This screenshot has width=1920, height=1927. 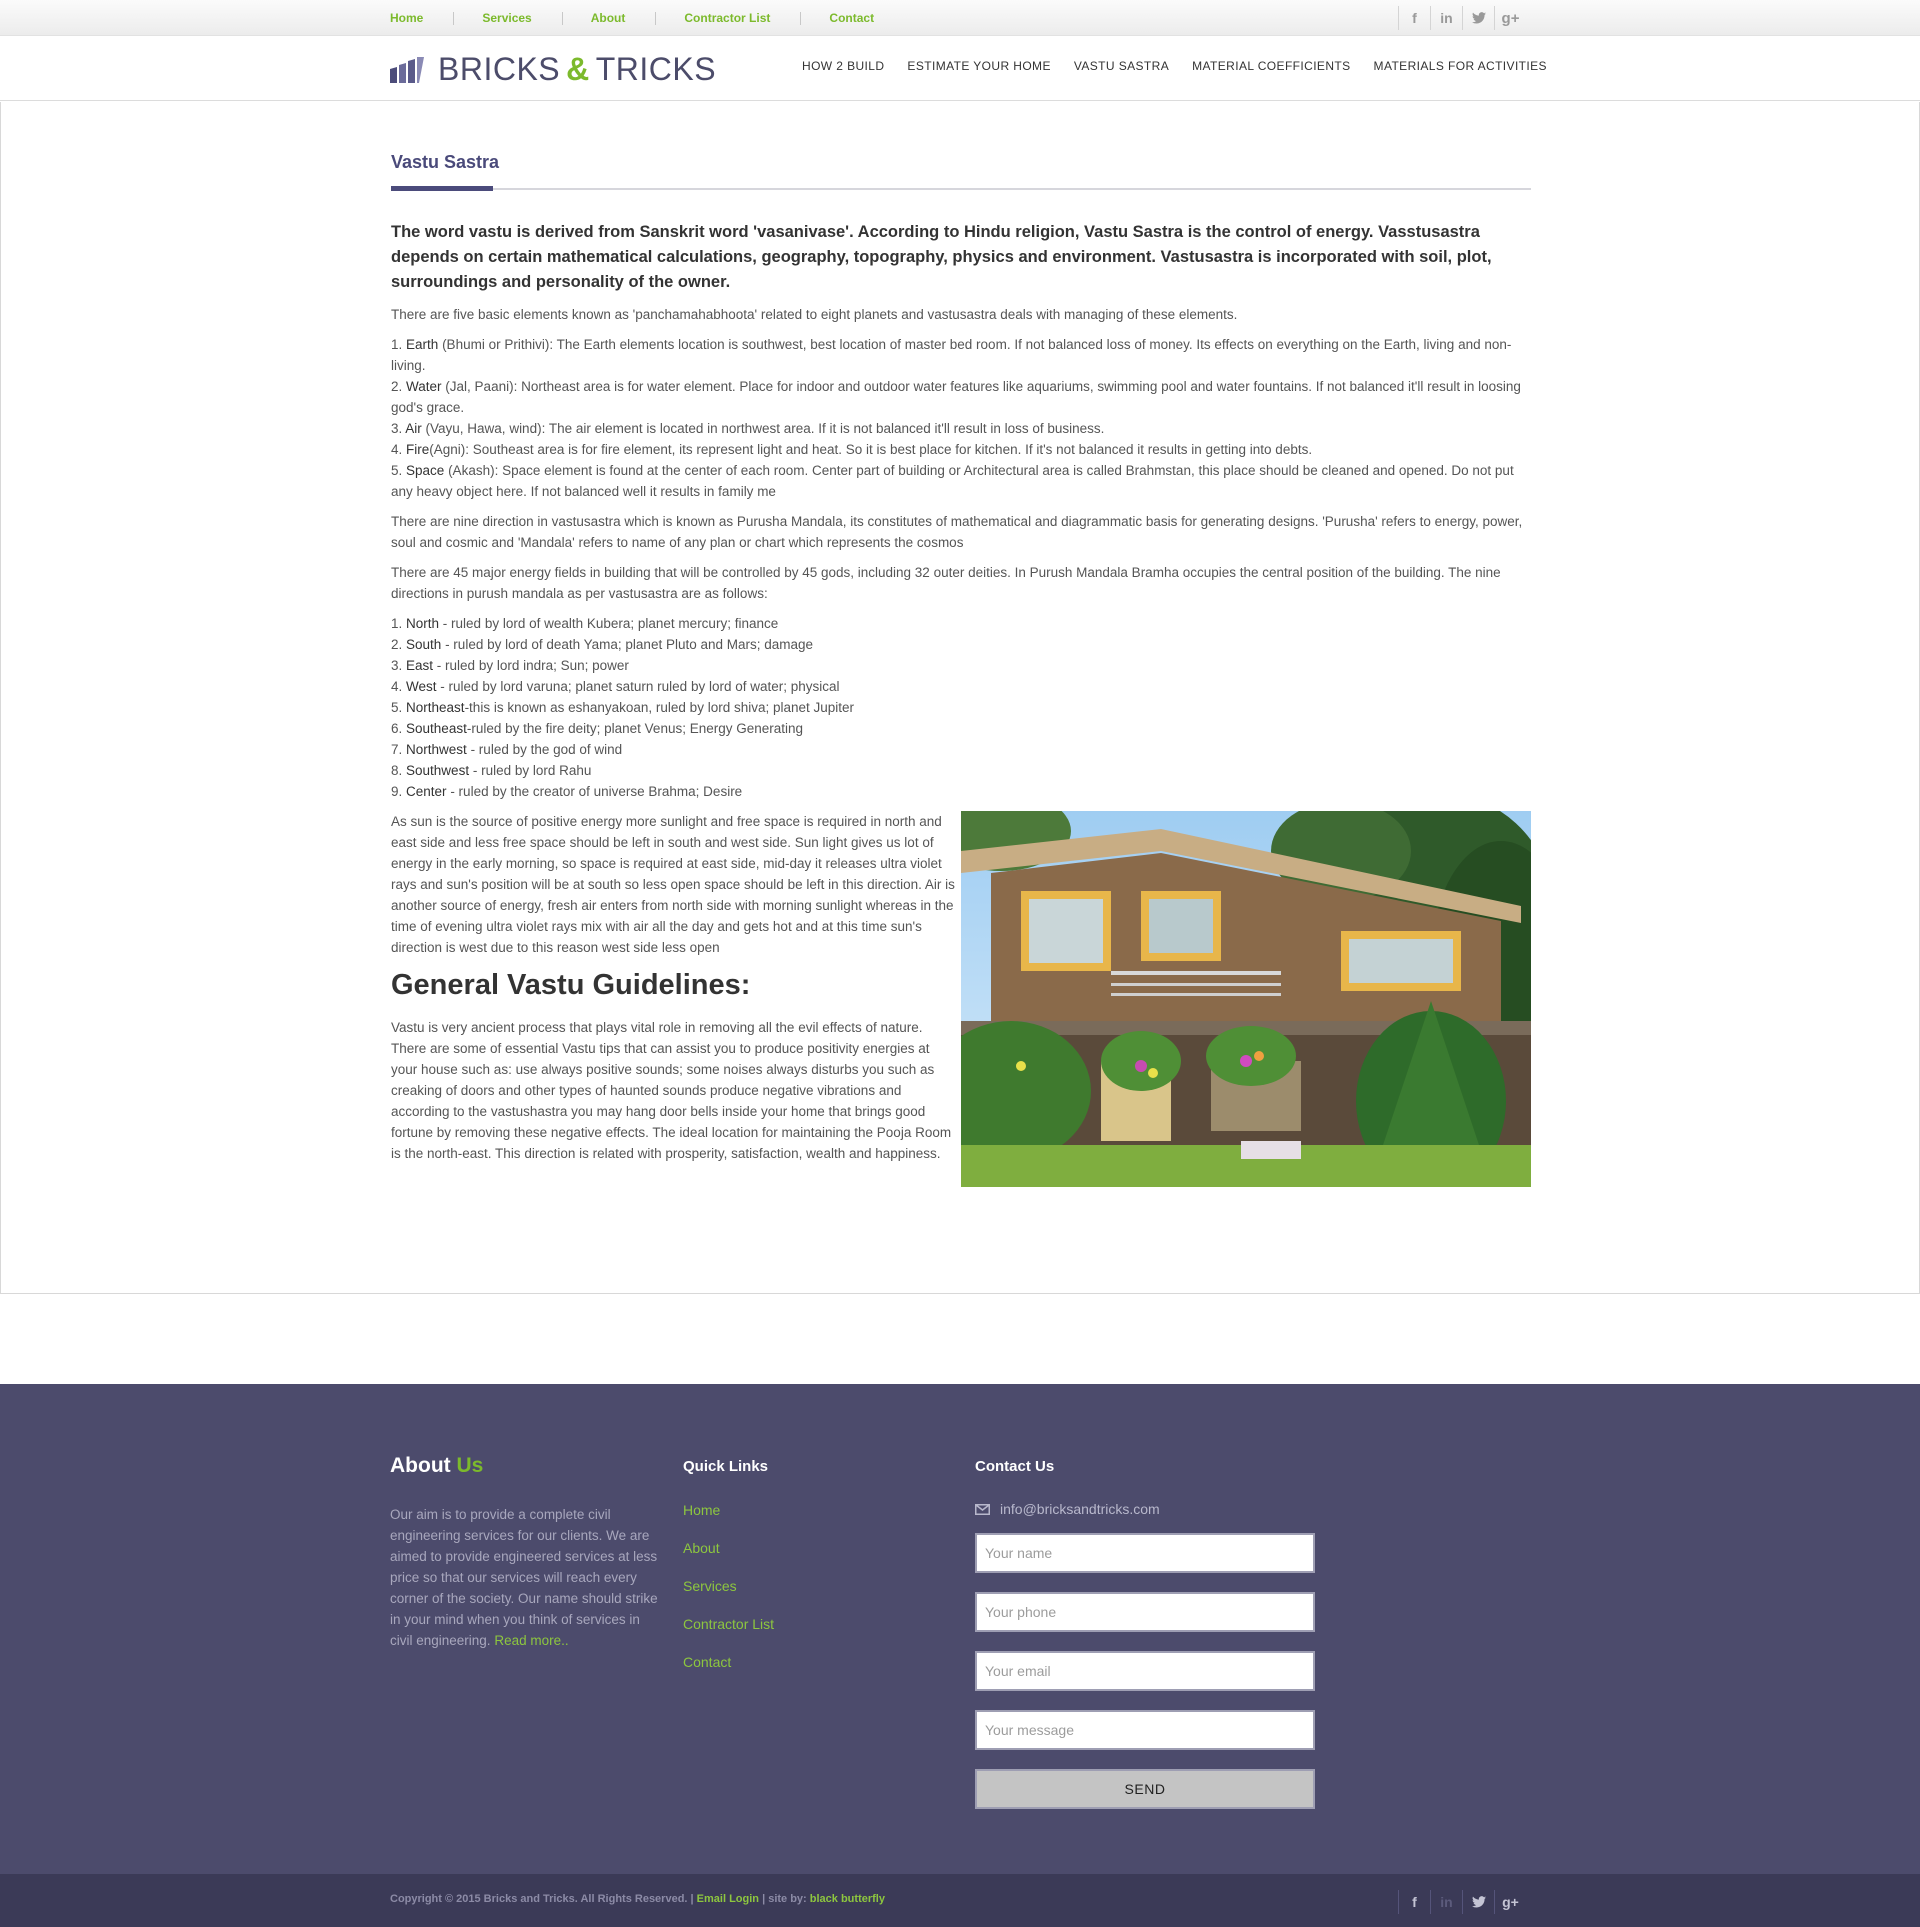 What do you see at coordinates (1015, 1466) in the screenshot?
I see `contact-heading: Contact Us` at bounding box center [1015, 1466].